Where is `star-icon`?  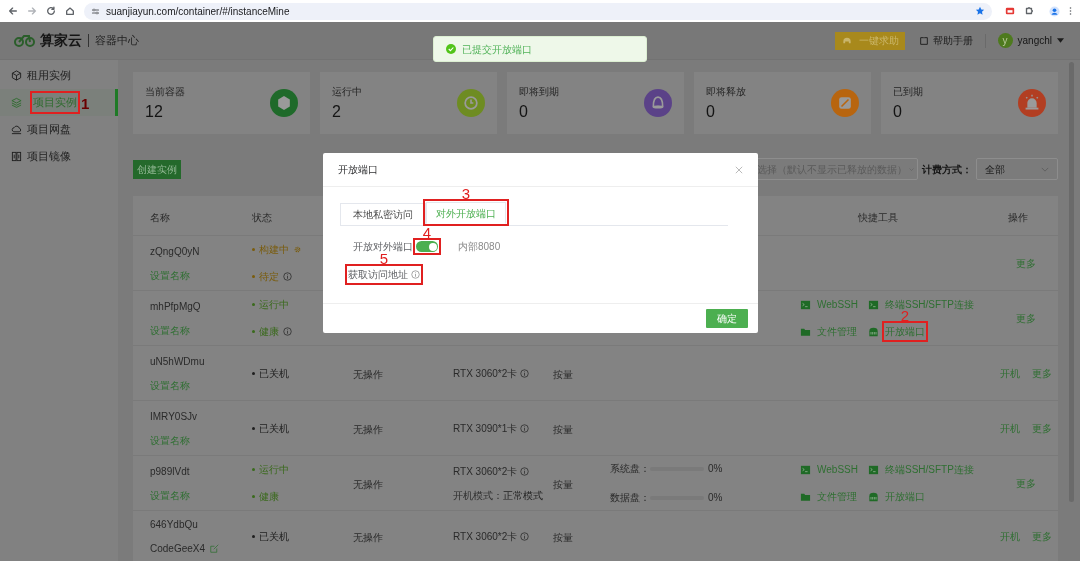 star-icon is located at coordinates (980, 11).